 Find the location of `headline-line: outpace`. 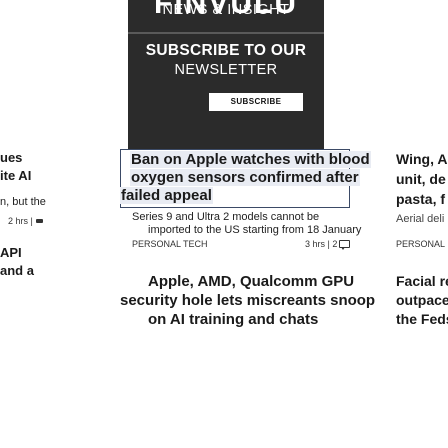

headline-line: outpace is located at coordinates (422, 300).